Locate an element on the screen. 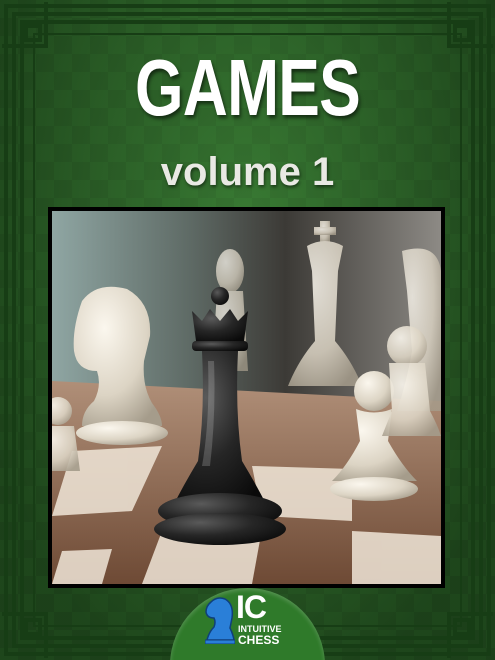 The width and height of the screenshot is (495, 660). logo-text-chess: CHESS is located at coordinates (259, 640).